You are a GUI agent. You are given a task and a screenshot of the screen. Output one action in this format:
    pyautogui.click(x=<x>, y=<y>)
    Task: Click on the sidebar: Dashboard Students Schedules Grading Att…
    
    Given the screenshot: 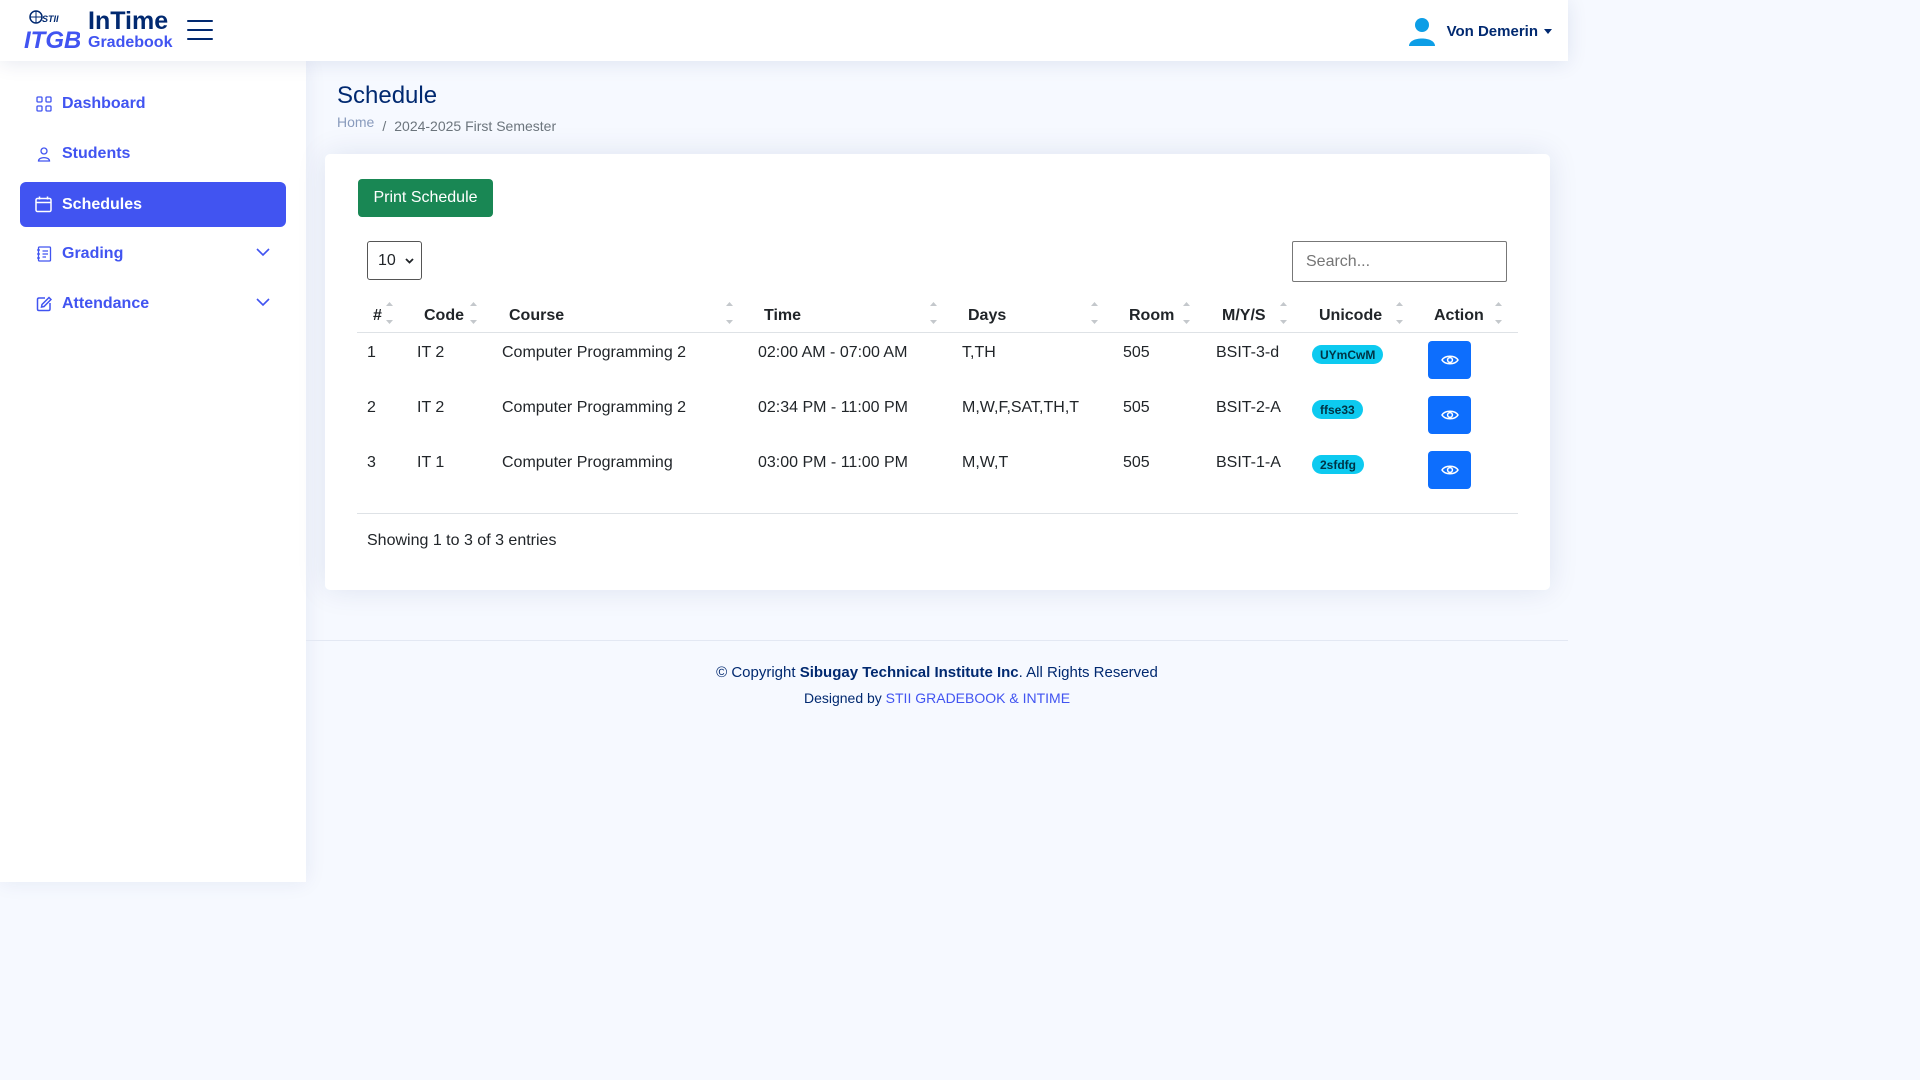 What is the action you would take?
    pyautogui.click(x=153, y=471)
    